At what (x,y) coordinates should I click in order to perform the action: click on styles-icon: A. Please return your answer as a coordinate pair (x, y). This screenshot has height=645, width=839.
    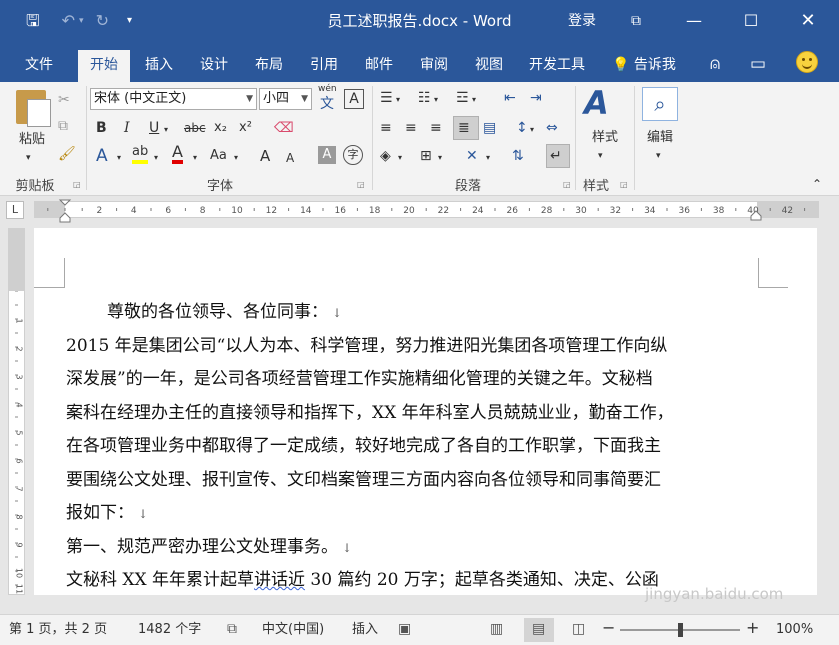
    Looking at the image, I should click on (596, 103).